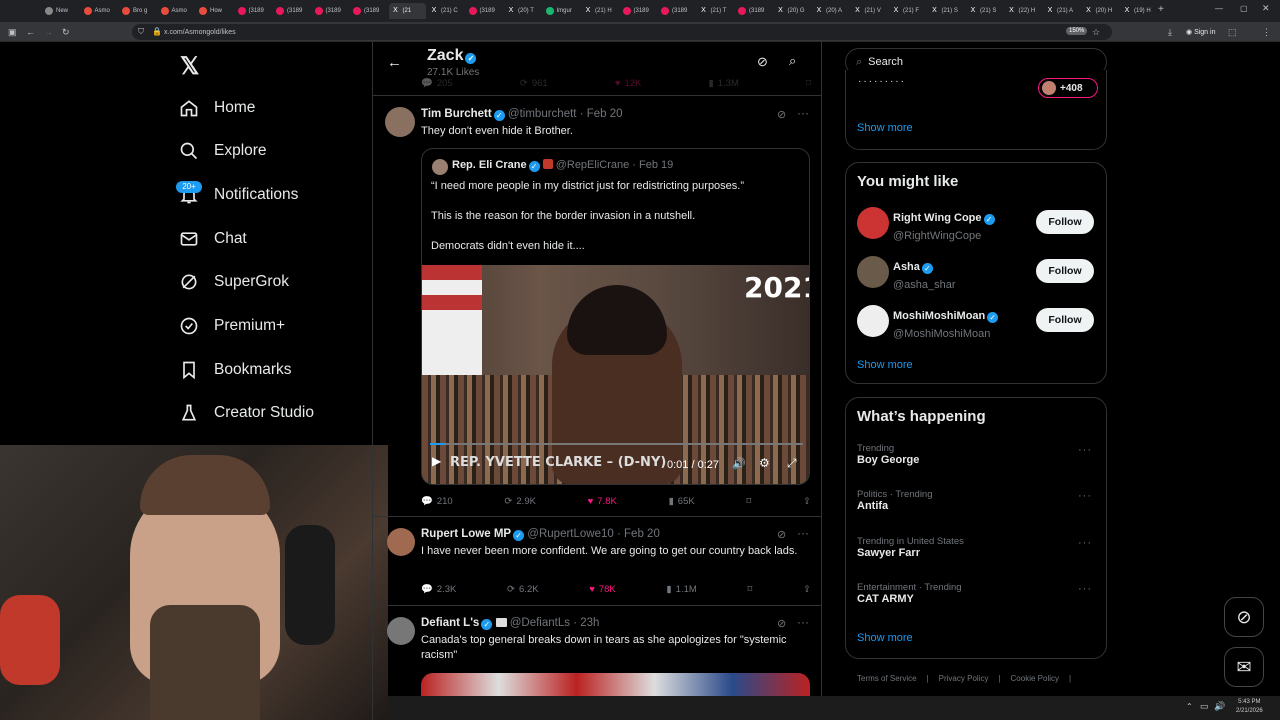 This screenshot has height=720, width=1280. I want to click on extensions-icon: ⬚, so click(1232, 32).